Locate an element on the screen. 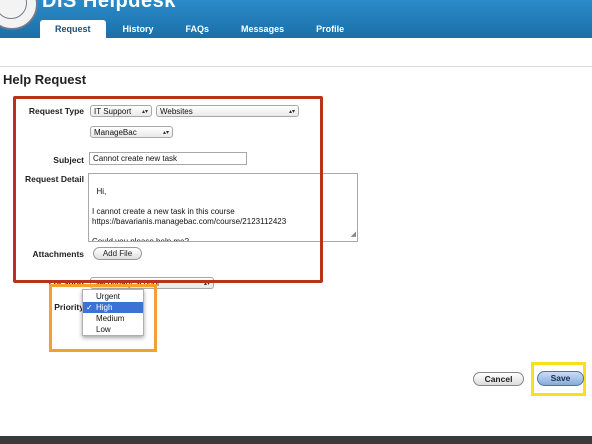  cancel-button: Cancel is located at coordinates (498, 379).